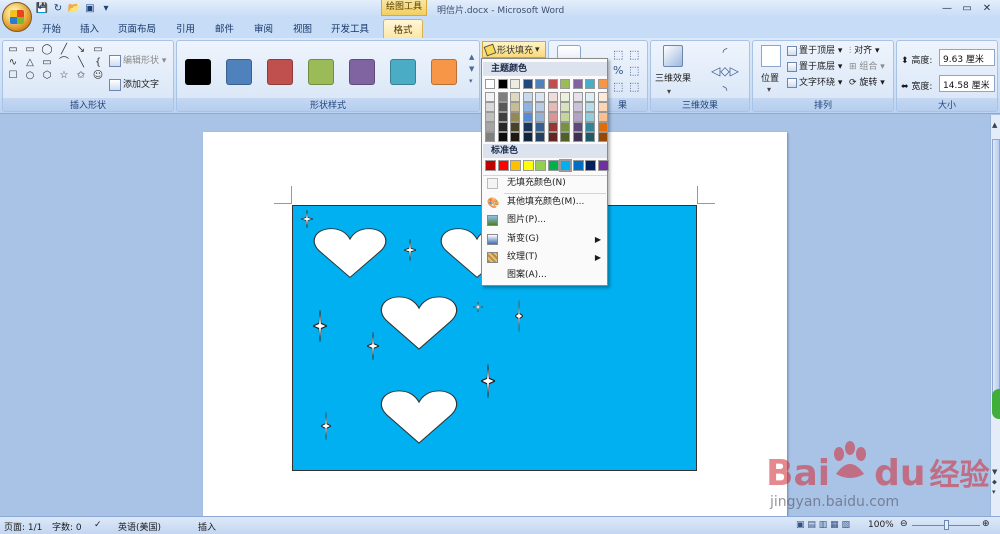  What do you see at coordinates (946, 525) in the screenshot?
I see `zoom-thumb` at bounding box center [946, 525].